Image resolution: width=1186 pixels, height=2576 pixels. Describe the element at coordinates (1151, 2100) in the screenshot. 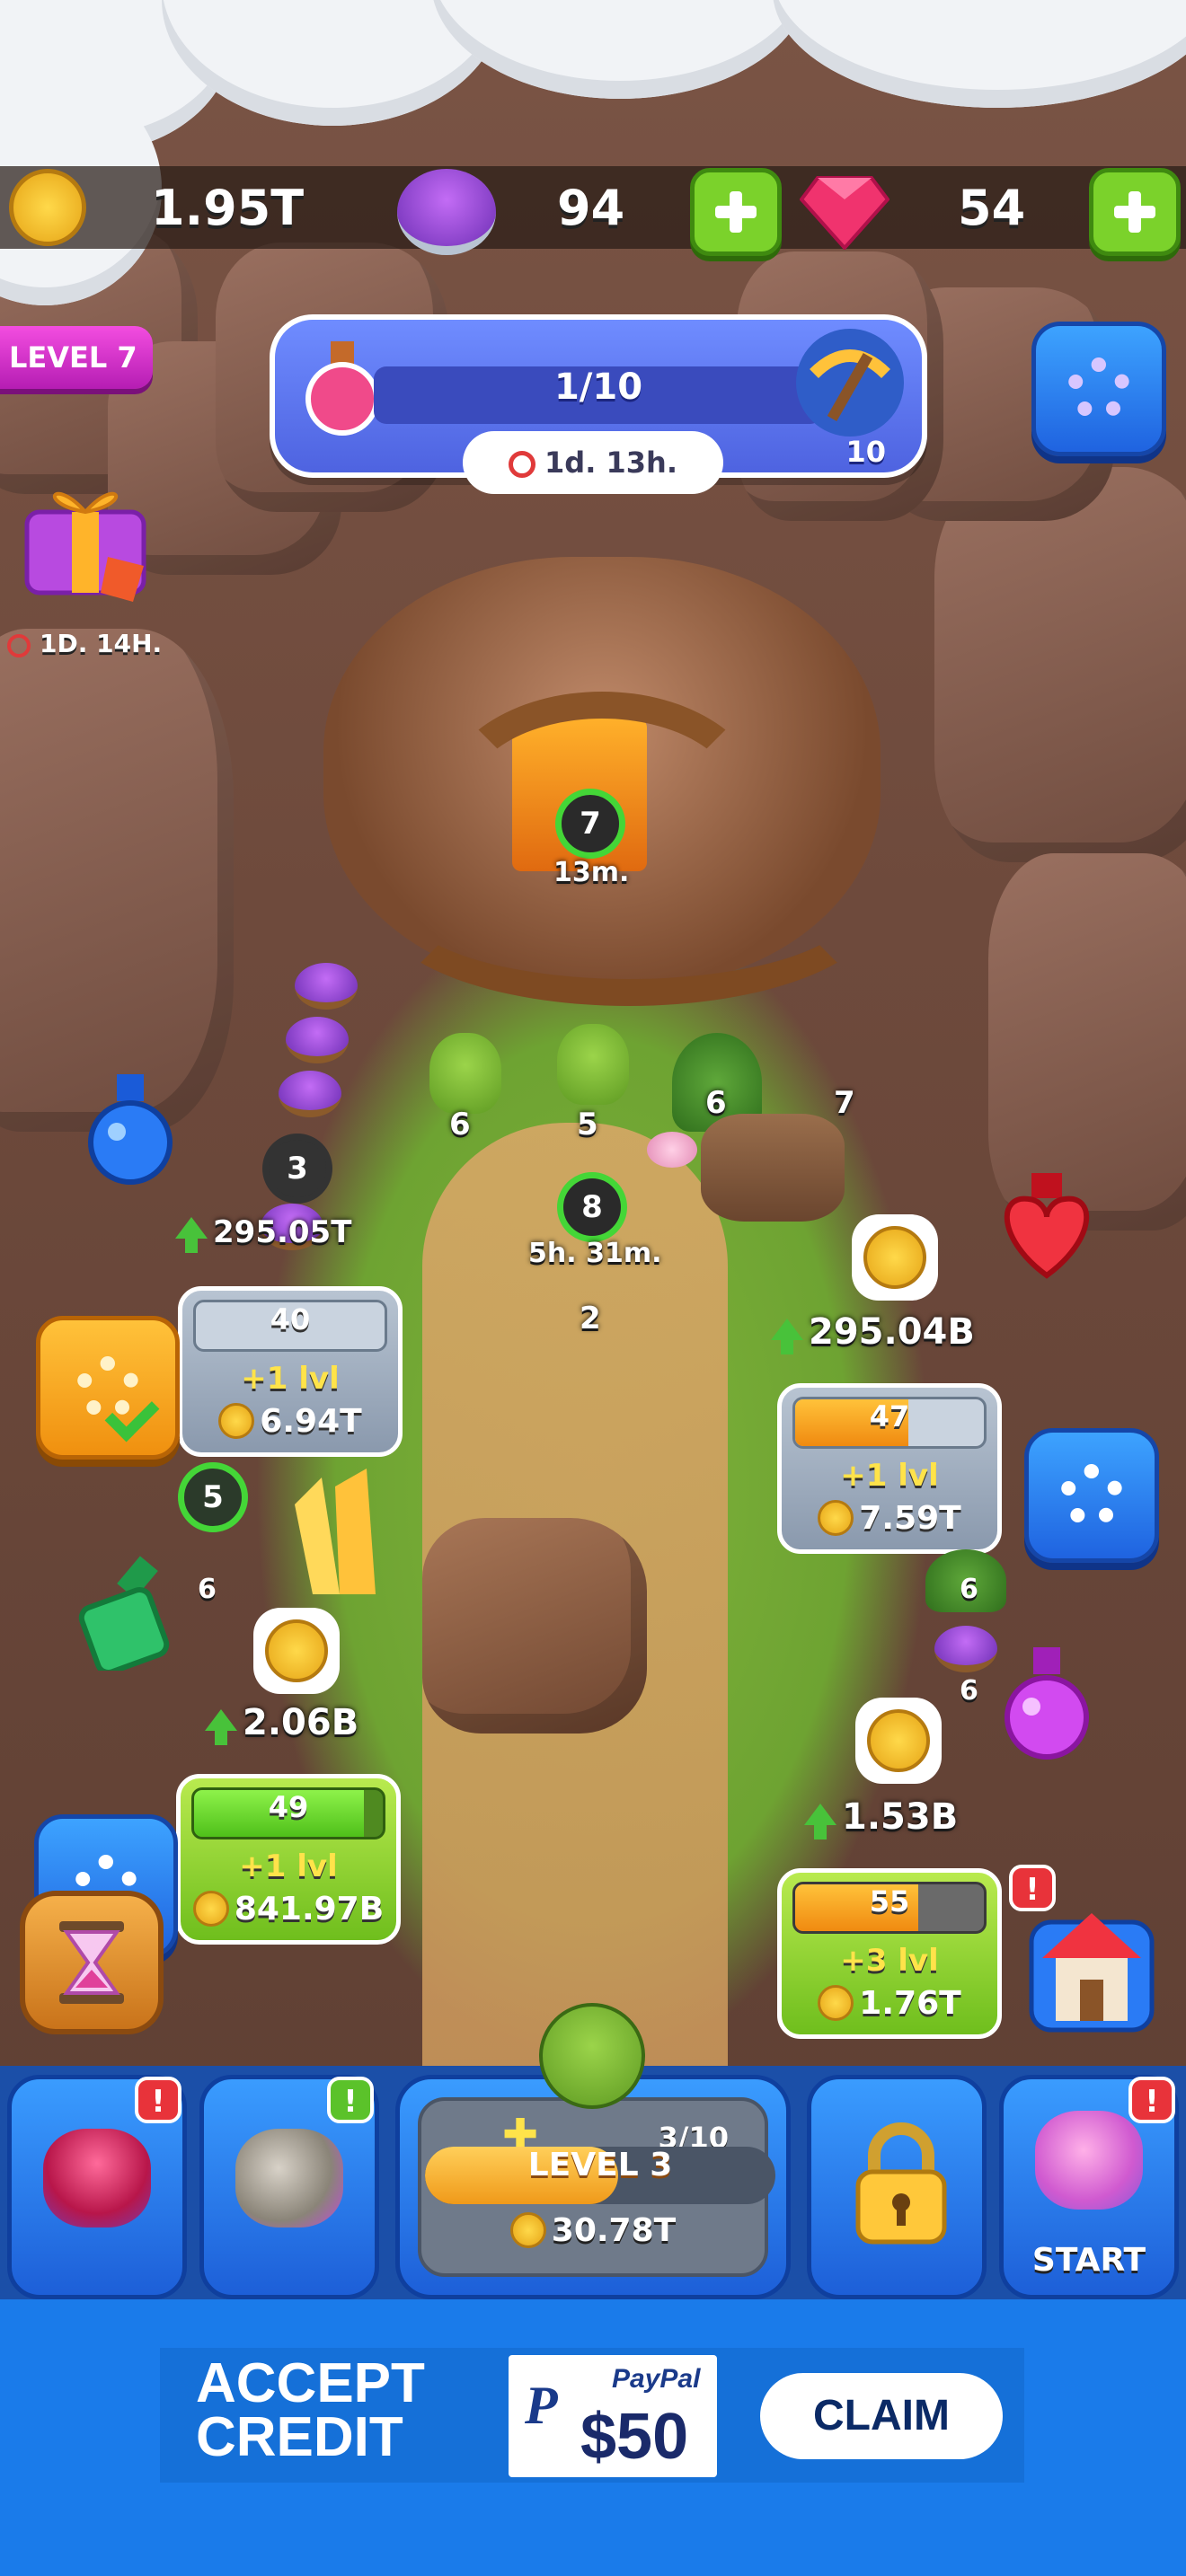

I see `start-notification-badge: !` at that location.